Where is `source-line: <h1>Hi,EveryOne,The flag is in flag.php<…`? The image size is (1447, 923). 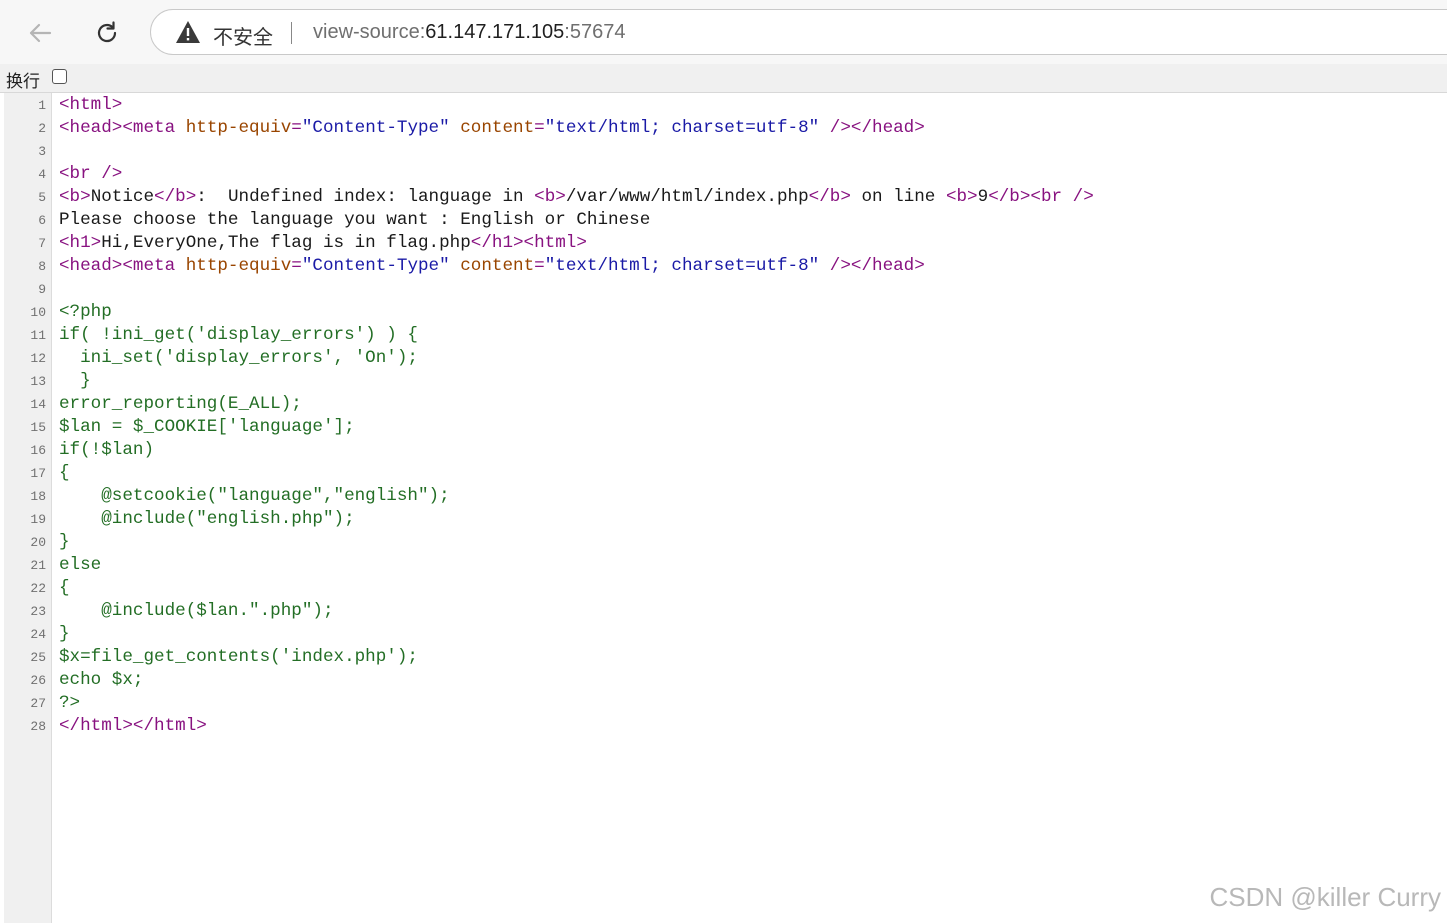 source-line: <h1>Hi,EveryOne,The flag is in flag.php<… is located at coordinates (323, 243).